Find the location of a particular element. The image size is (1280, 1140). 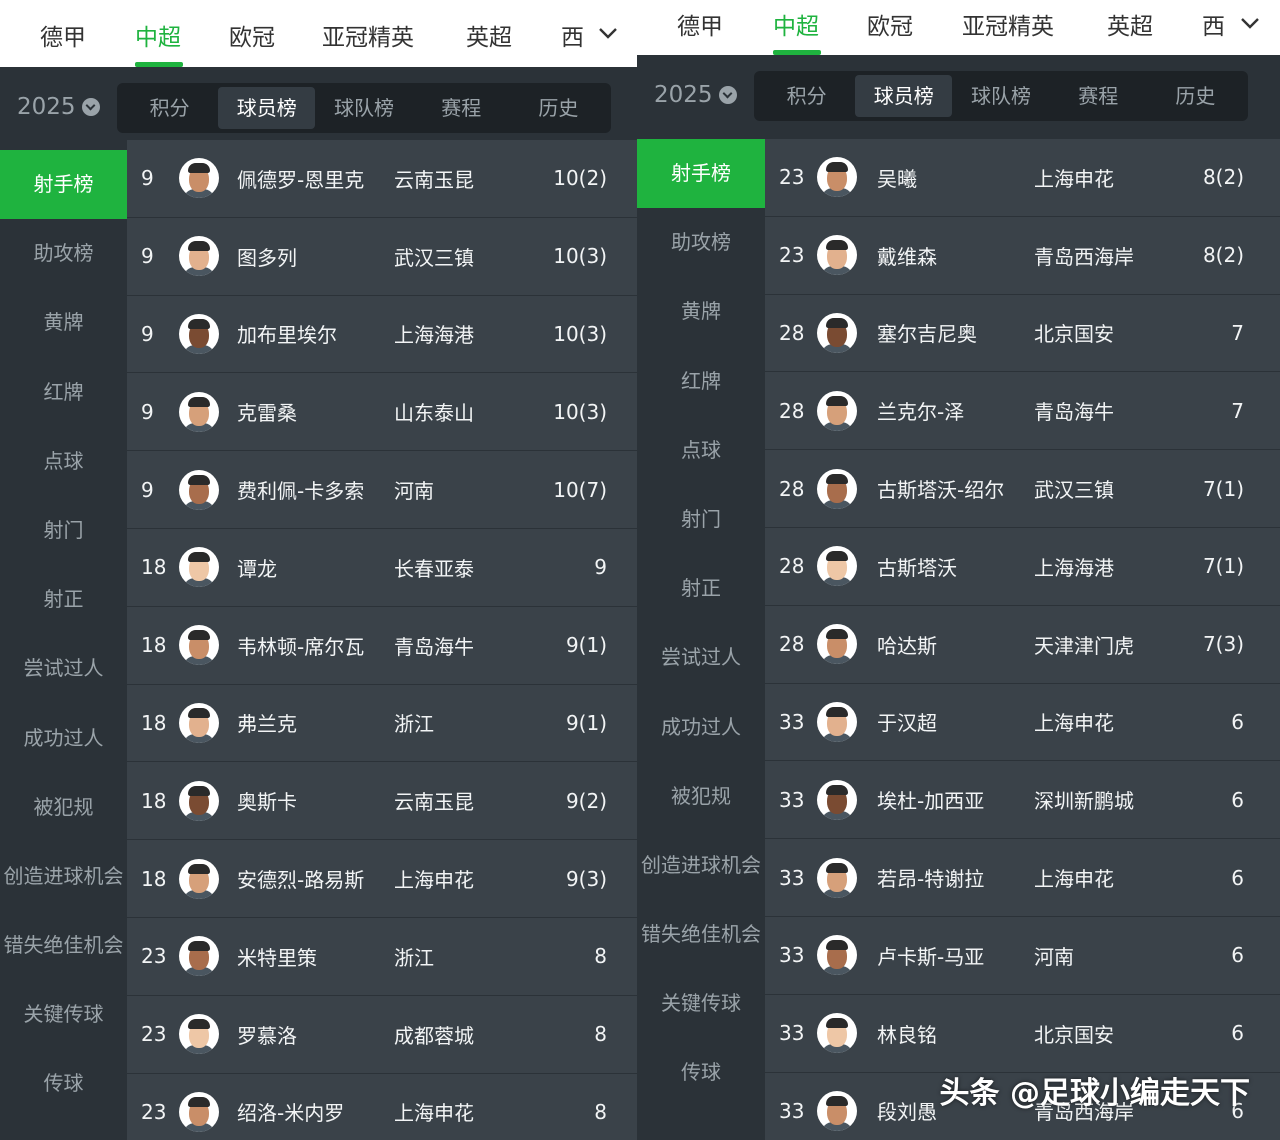

player-row: 28 古斯塔沃-绍尔 武汉三镇 7(1) is located at coordinates (1022, 489).